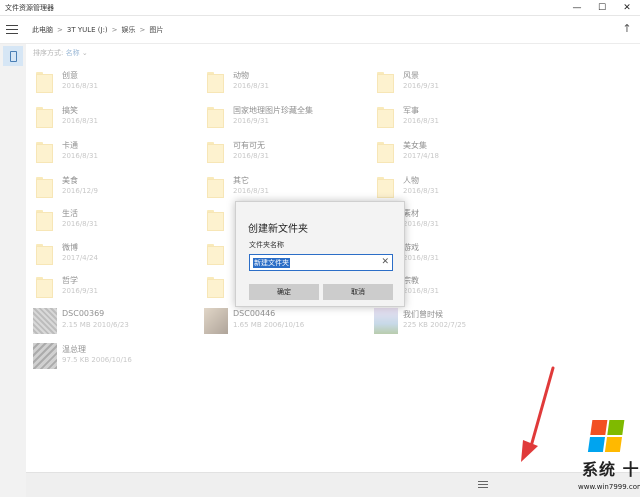 Image resolution: width=640 pixels, height=497 pixels. What do you see at coordinates (538, 414) in the screenshot?
I see `annotation-arrow` at bounding box center [538, 414].